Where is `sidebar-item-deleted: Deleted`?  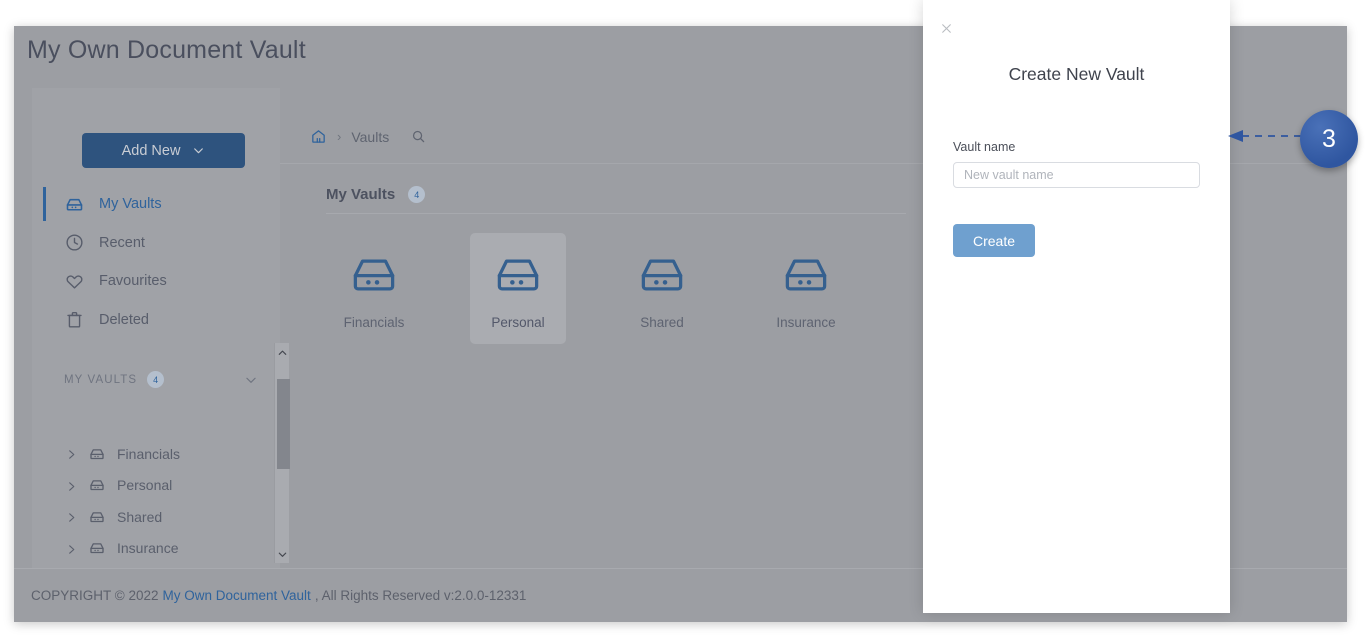 sidebar-item-deleted: Deleted is located at coordinates (156, 320).